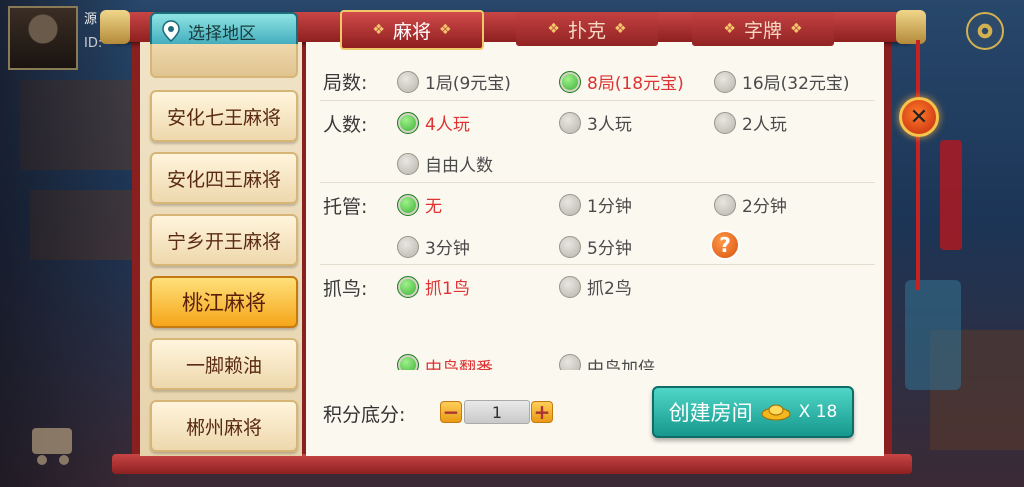  What do you see at coordinates (918, 165) in the screenshot?
I see `tassel-decoration` at bounding box center [918, 165].